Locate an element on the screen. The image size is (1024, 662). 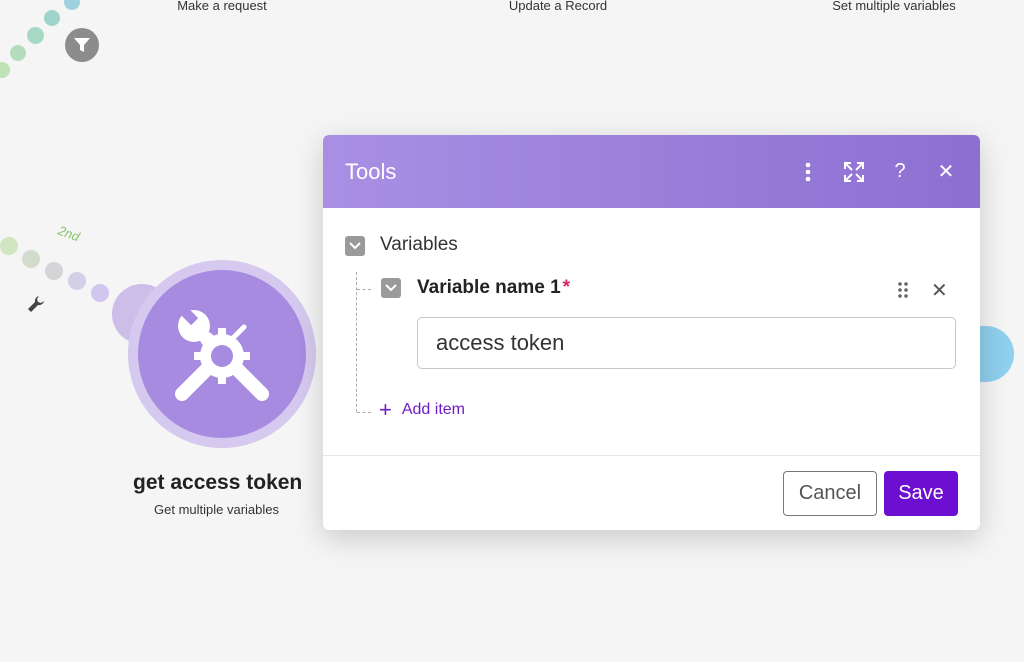
collapse-item-toggle is located at coordinates (391, 288).